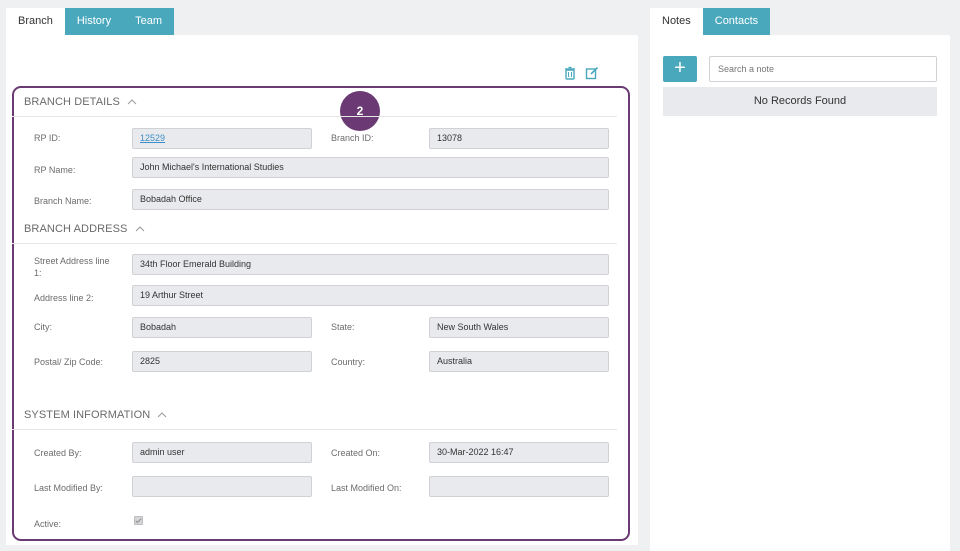 This screenshot has width=960, height=551. I want to click on section-branch-address: BRANCH ADDRESS, so click(84, 229).